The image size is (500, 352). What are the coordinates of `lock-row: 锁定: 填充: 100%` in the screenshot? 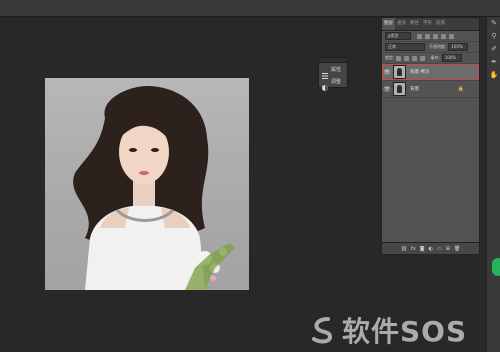 It's located at (430, 58).